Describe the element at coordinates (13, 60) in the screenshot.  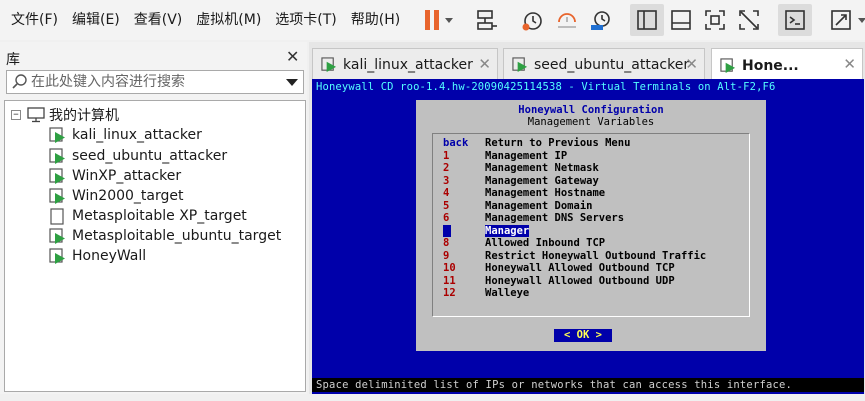
I see `library-title: 库` at that location.